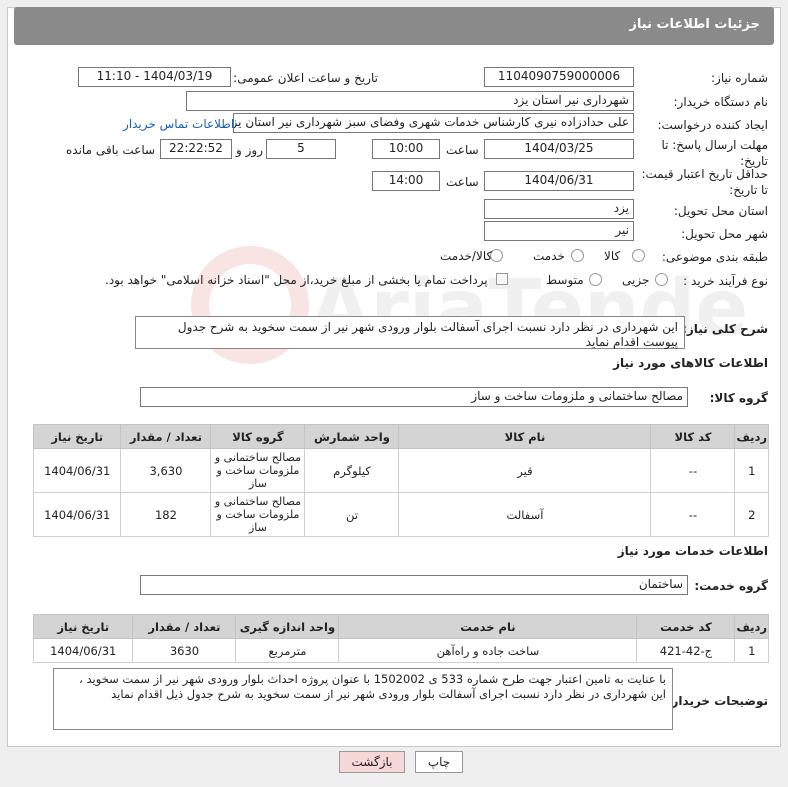  I want to click on purchase-medium-label: متوسط, so click(565, 280).